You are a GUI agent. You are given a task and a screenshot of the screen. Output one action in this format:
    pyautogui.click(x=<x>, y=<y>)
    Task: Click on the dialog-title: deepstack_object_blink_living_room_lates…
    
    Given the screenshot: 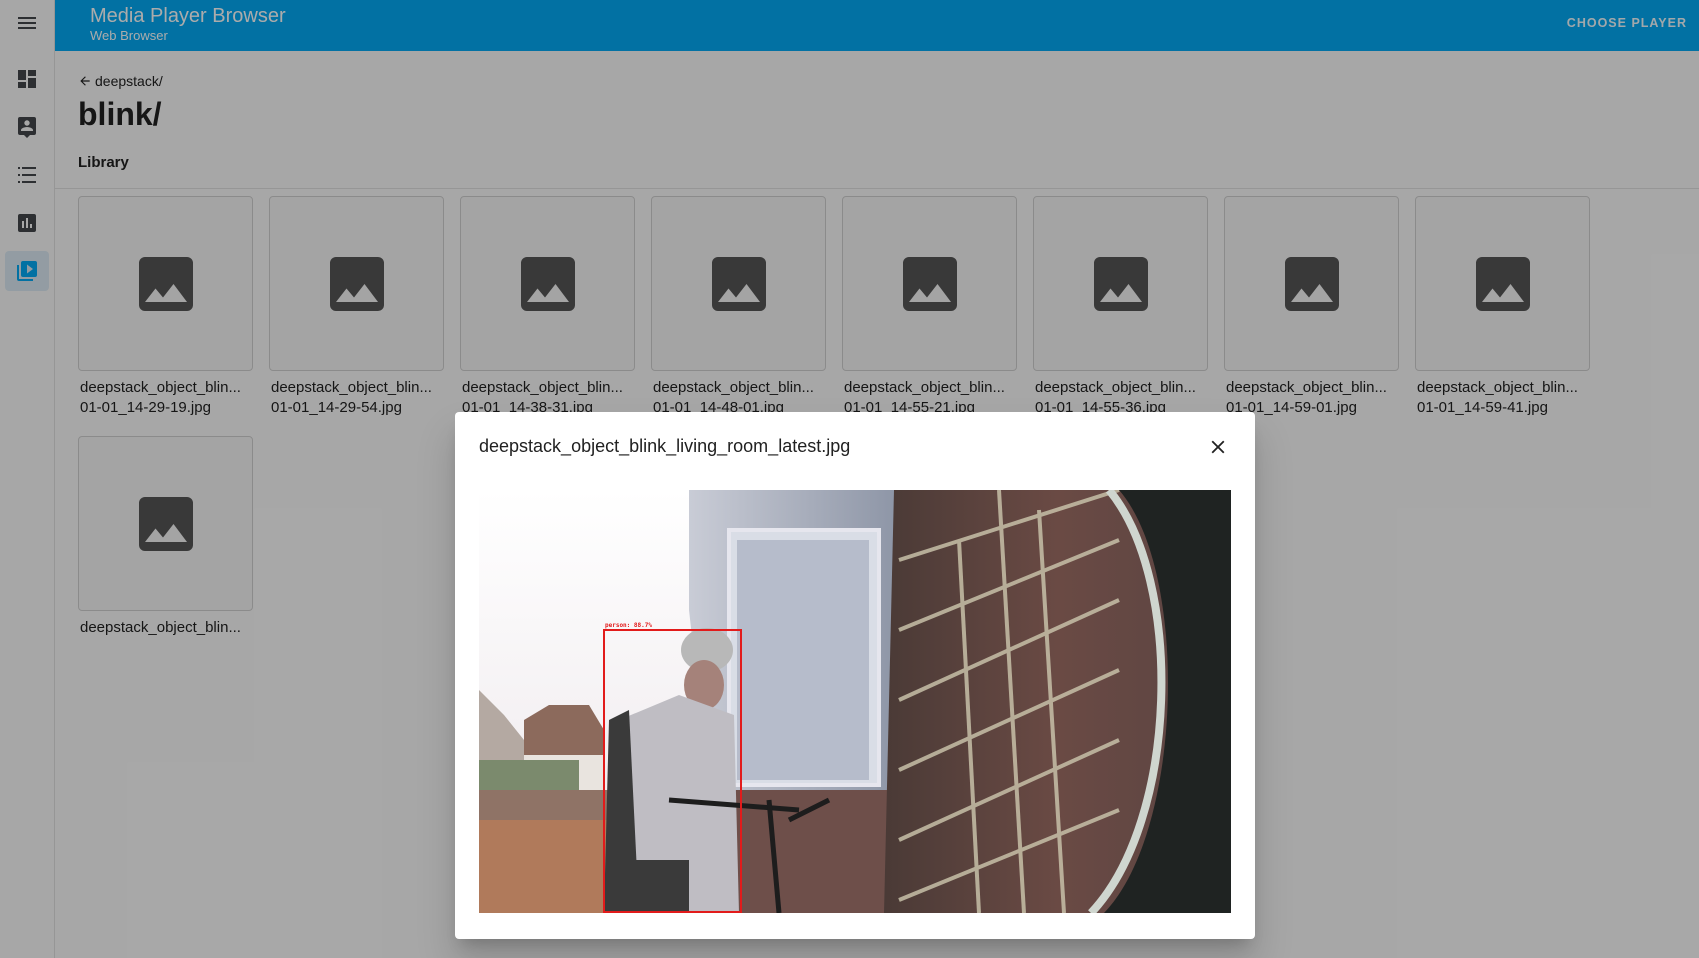 What is the action you would take?
    pyautogui.click(x=665, y=446)
    